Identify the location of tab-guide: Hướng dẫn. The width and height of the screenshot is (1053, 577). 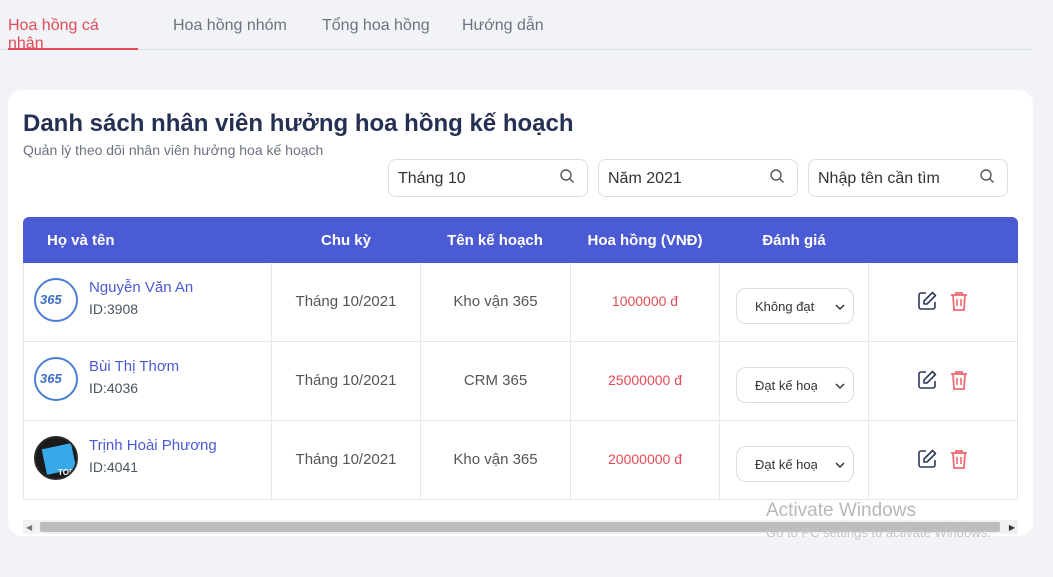
(503, 33).